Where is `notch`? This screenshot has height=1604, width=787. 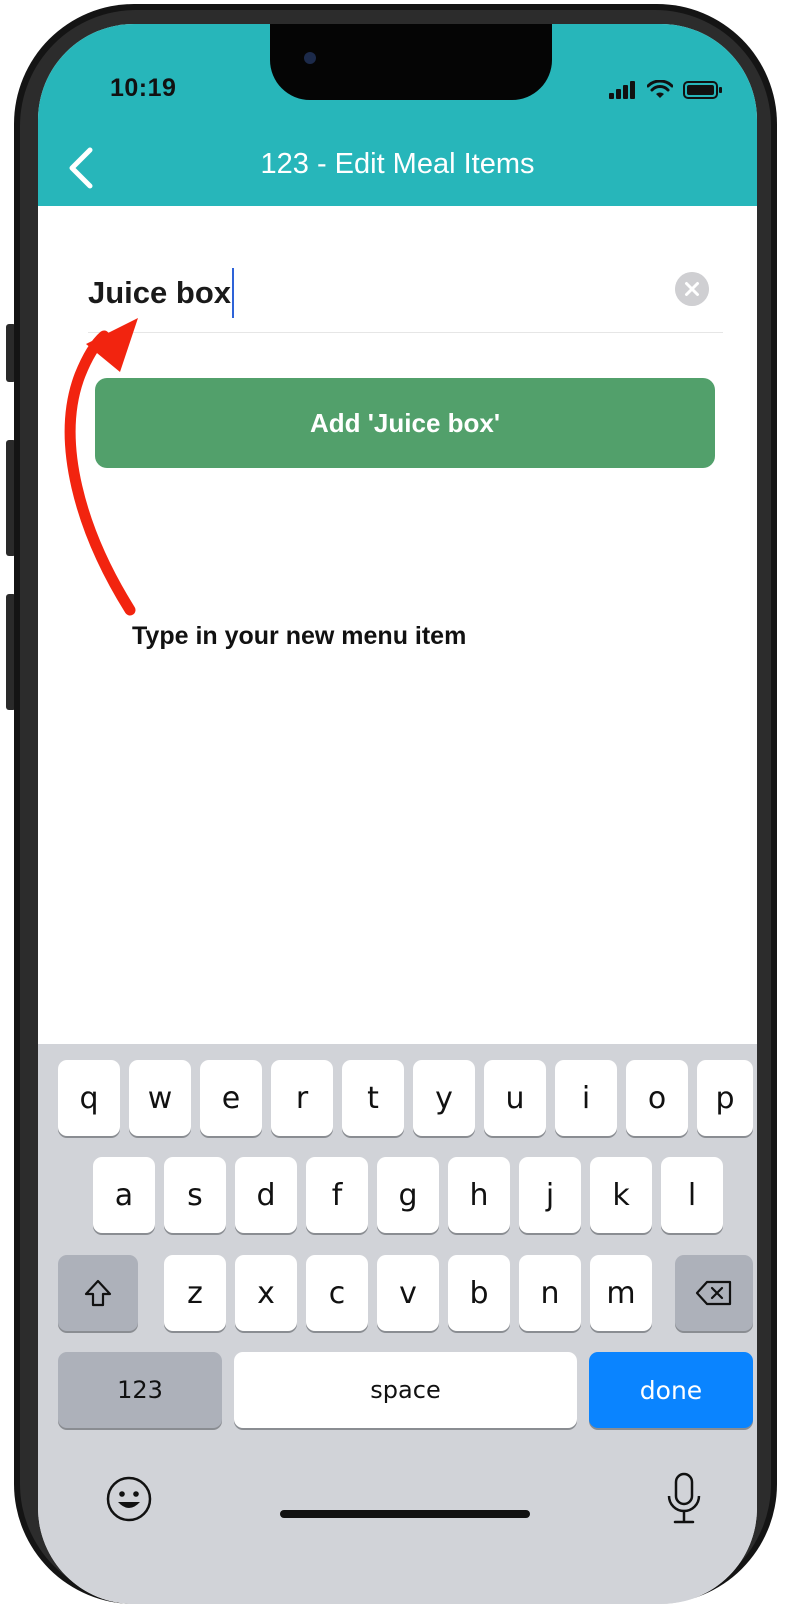 notch is located at coordinates (411, 62).